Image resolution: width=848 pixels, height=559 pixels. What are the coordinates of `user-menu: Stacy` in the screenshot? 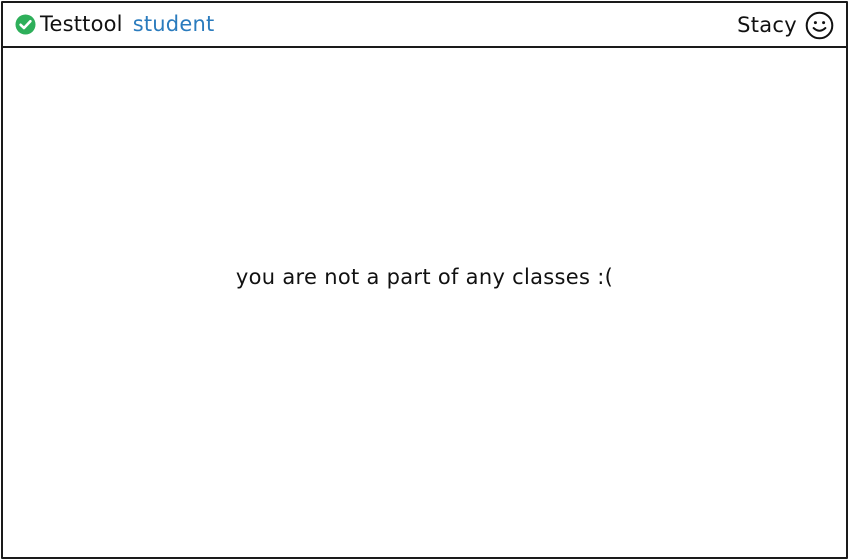 It's located at (785, 25).